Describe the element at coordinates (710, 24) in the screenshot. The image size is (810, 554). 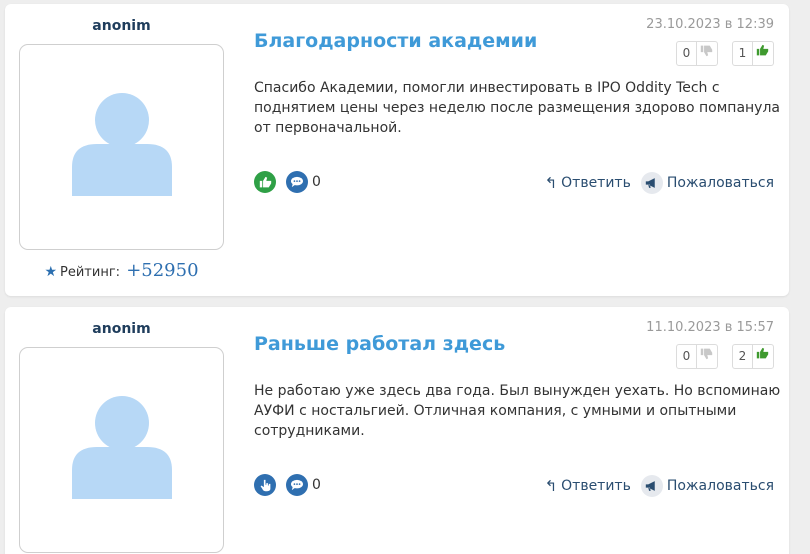
I see `review-date: 23.10.2023 в 12:39` at that location.